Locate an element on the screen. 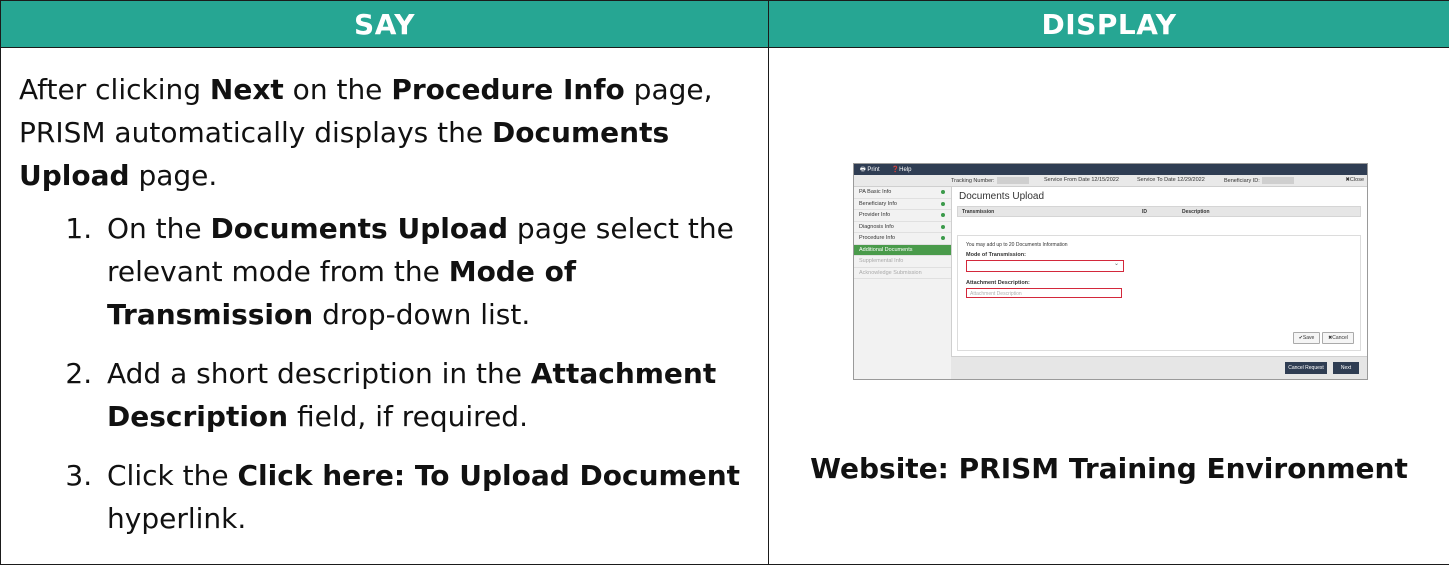 The height and width of the screenshot is (565, 1449). sidebar-item: Provider Info is located at coordinates (902, 216).